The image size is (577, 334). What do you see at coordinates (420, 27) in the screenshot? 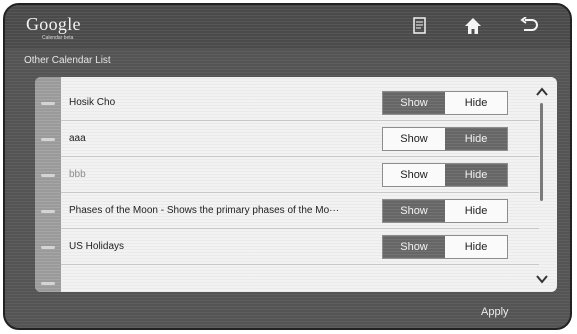
I see `note-icon` at bounding box center [420, 27].